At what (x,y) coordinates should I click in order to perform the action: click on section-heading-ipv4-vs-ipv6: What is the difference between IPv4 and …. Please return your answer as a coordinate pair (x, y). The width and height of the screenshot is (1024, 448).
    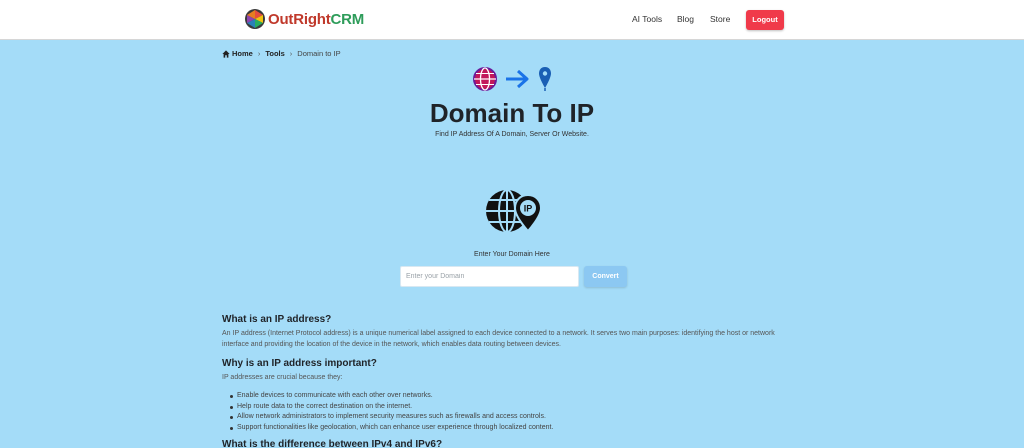
    Looking at the image, I should click on (332, 443).